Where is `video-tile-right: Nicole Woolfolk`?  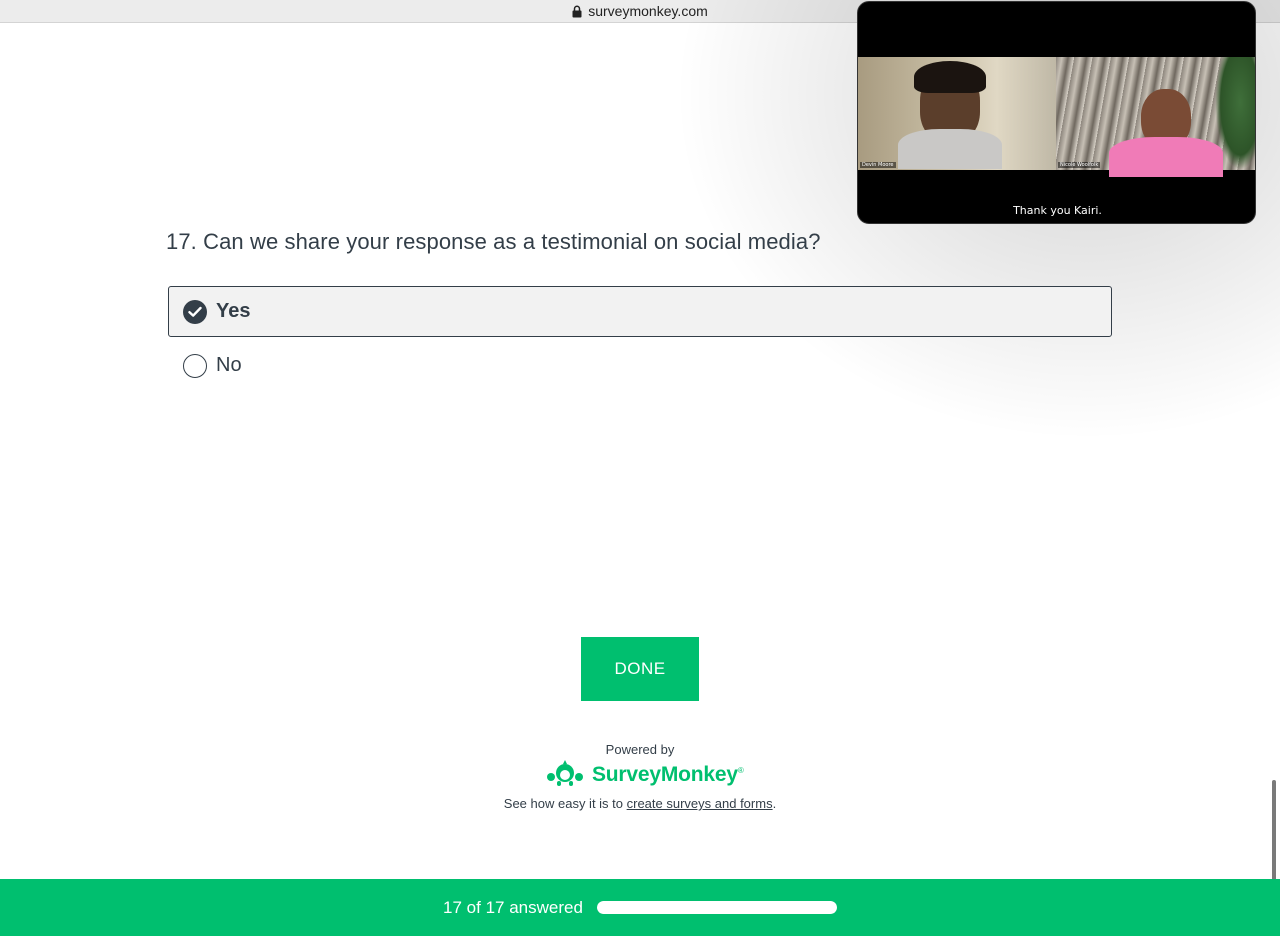 video-tile-right: Nicole Woolfolk is located at coordinates (1155, 117).